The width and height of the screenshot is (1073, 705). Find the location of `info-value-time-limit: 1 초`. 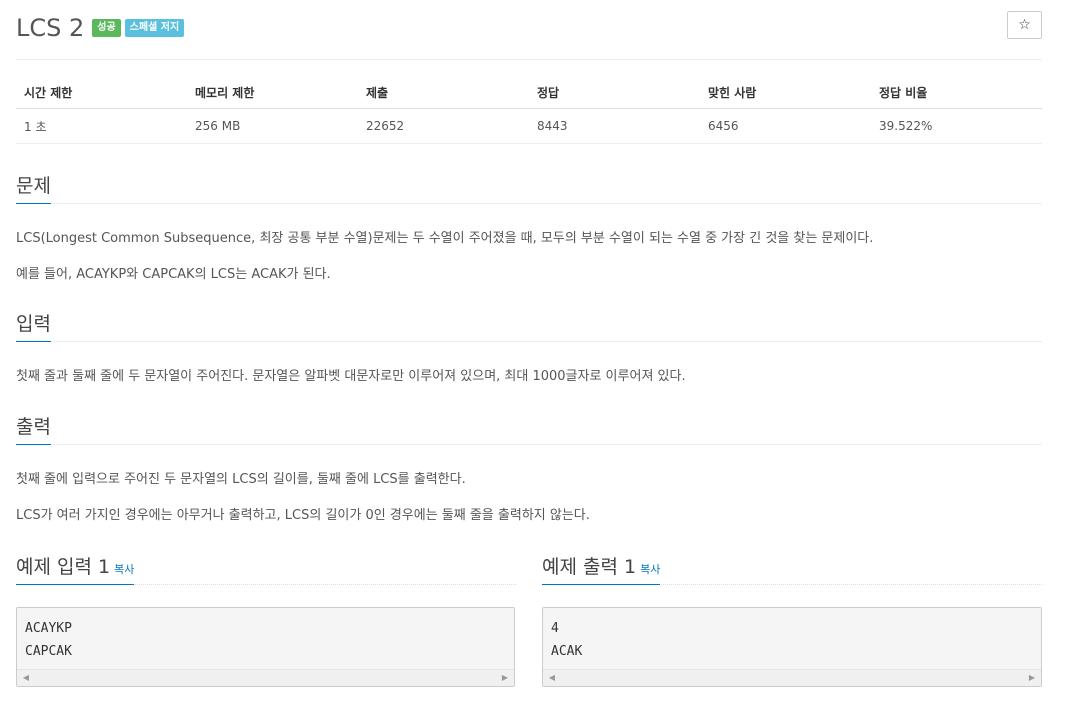

info-value-time-limit: 1 초 is located at coordinates (101, 126).